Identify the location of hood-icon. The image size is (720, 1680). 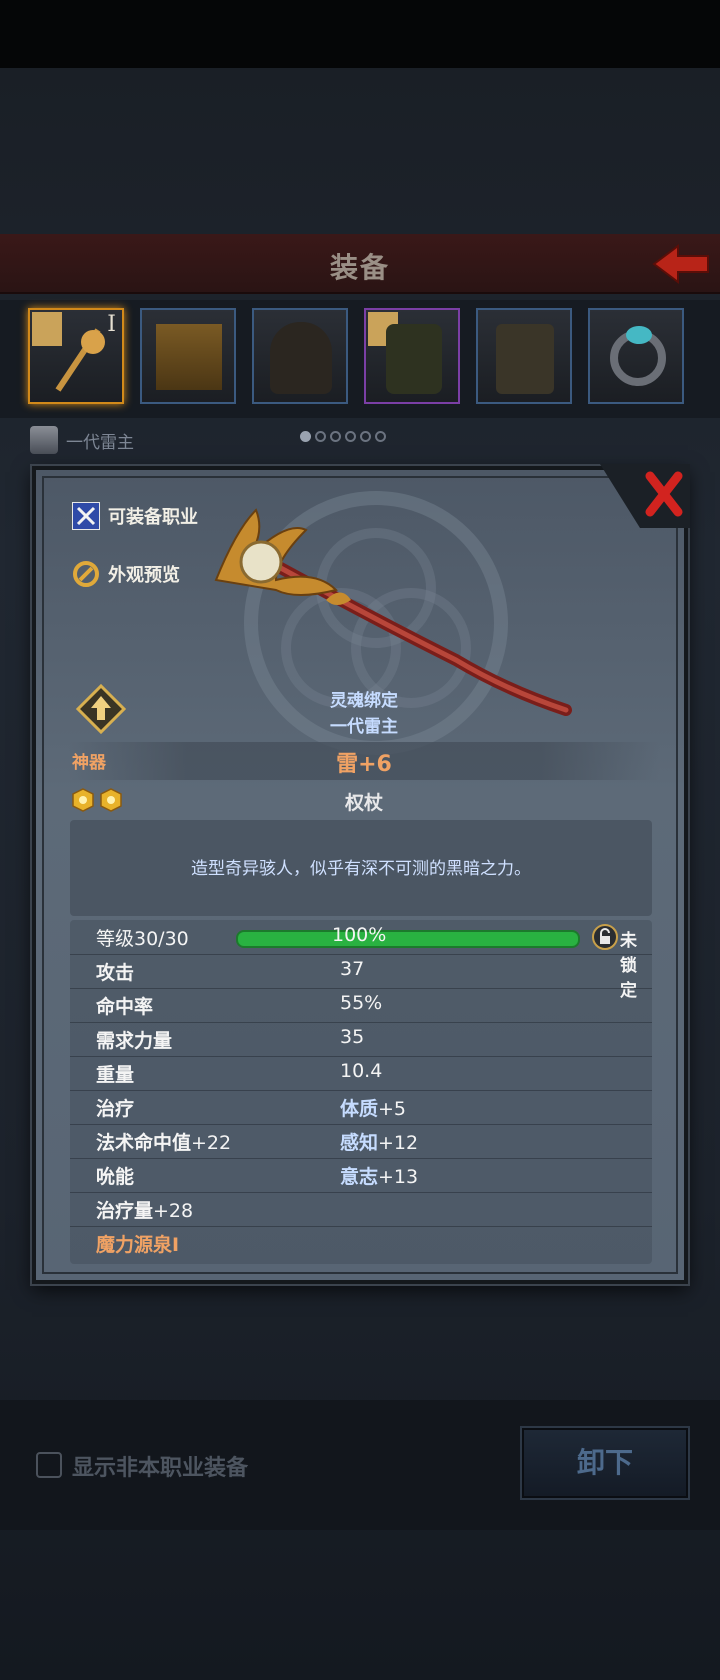
(301, 358).